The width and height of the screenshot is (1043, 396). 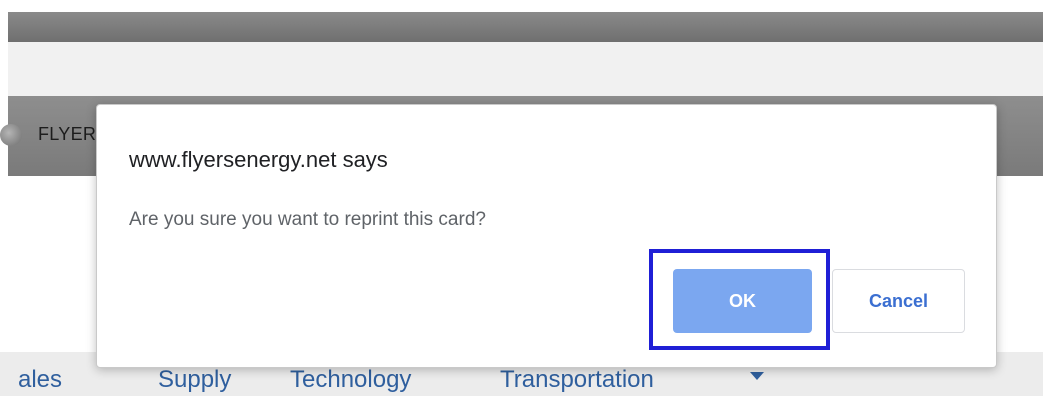 What do you see at coordinates (521, 6) in the screenshot?
I see `window-top-strip` at bounding box center [521, 6].